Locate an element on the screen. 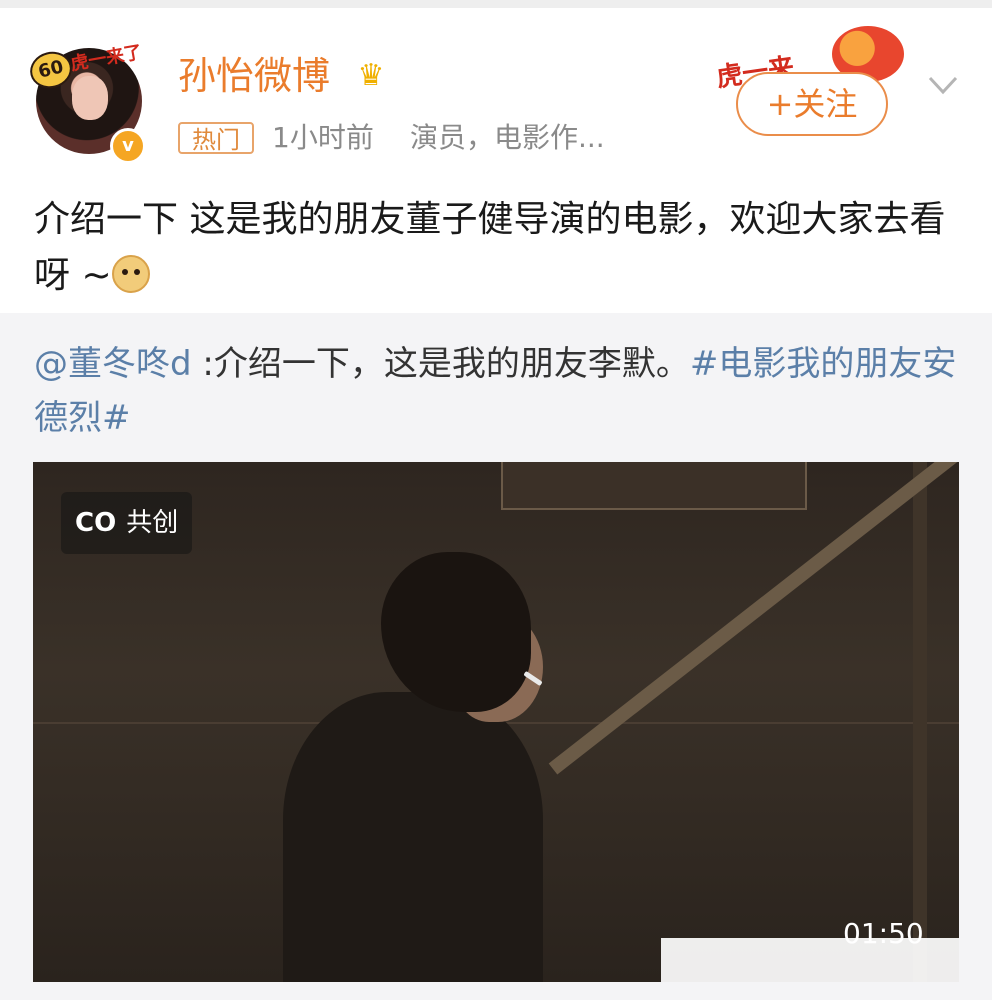  avatar-face is located at coordinates (90, 98).